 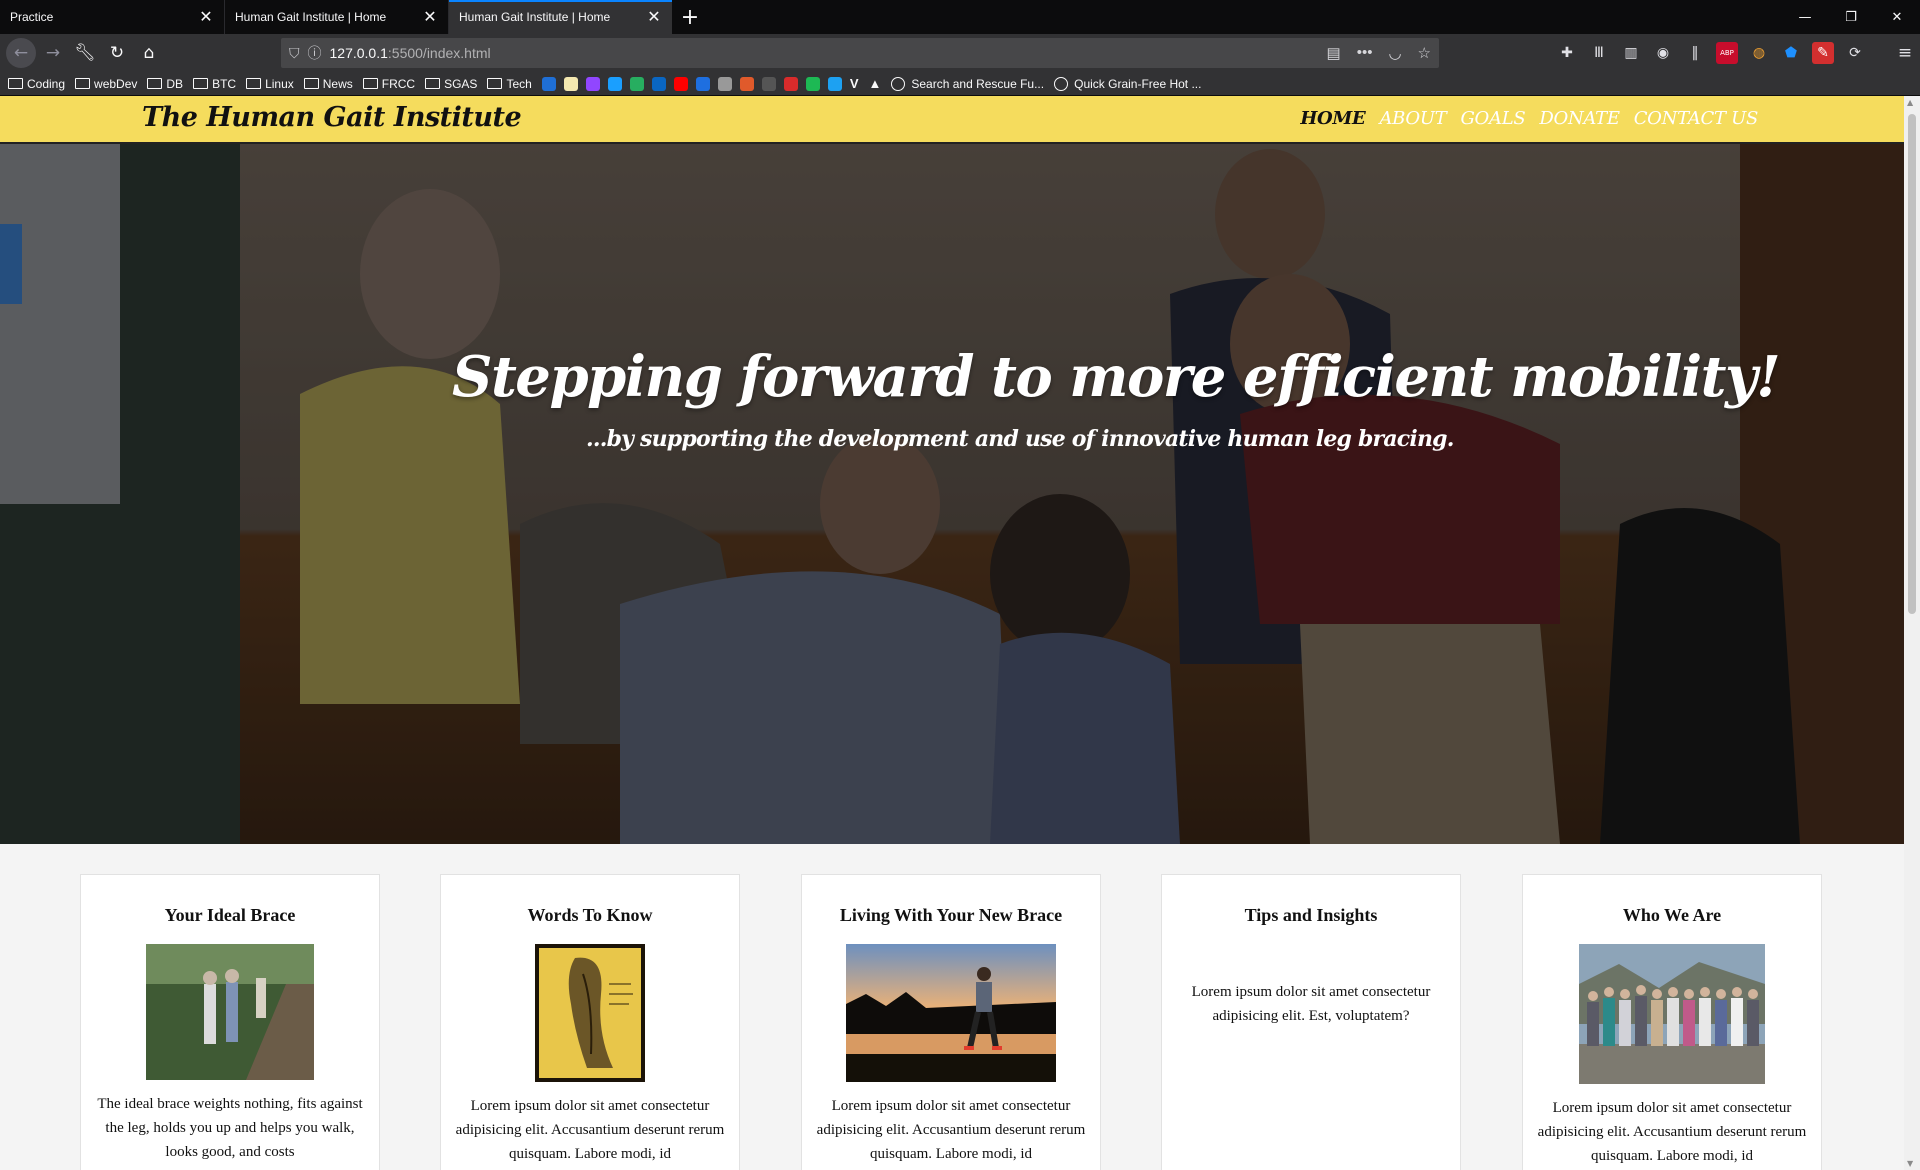 I want to click on tab-human-gait-1: Human Gait Institute | Home ✕, so click(x=336, y=17).